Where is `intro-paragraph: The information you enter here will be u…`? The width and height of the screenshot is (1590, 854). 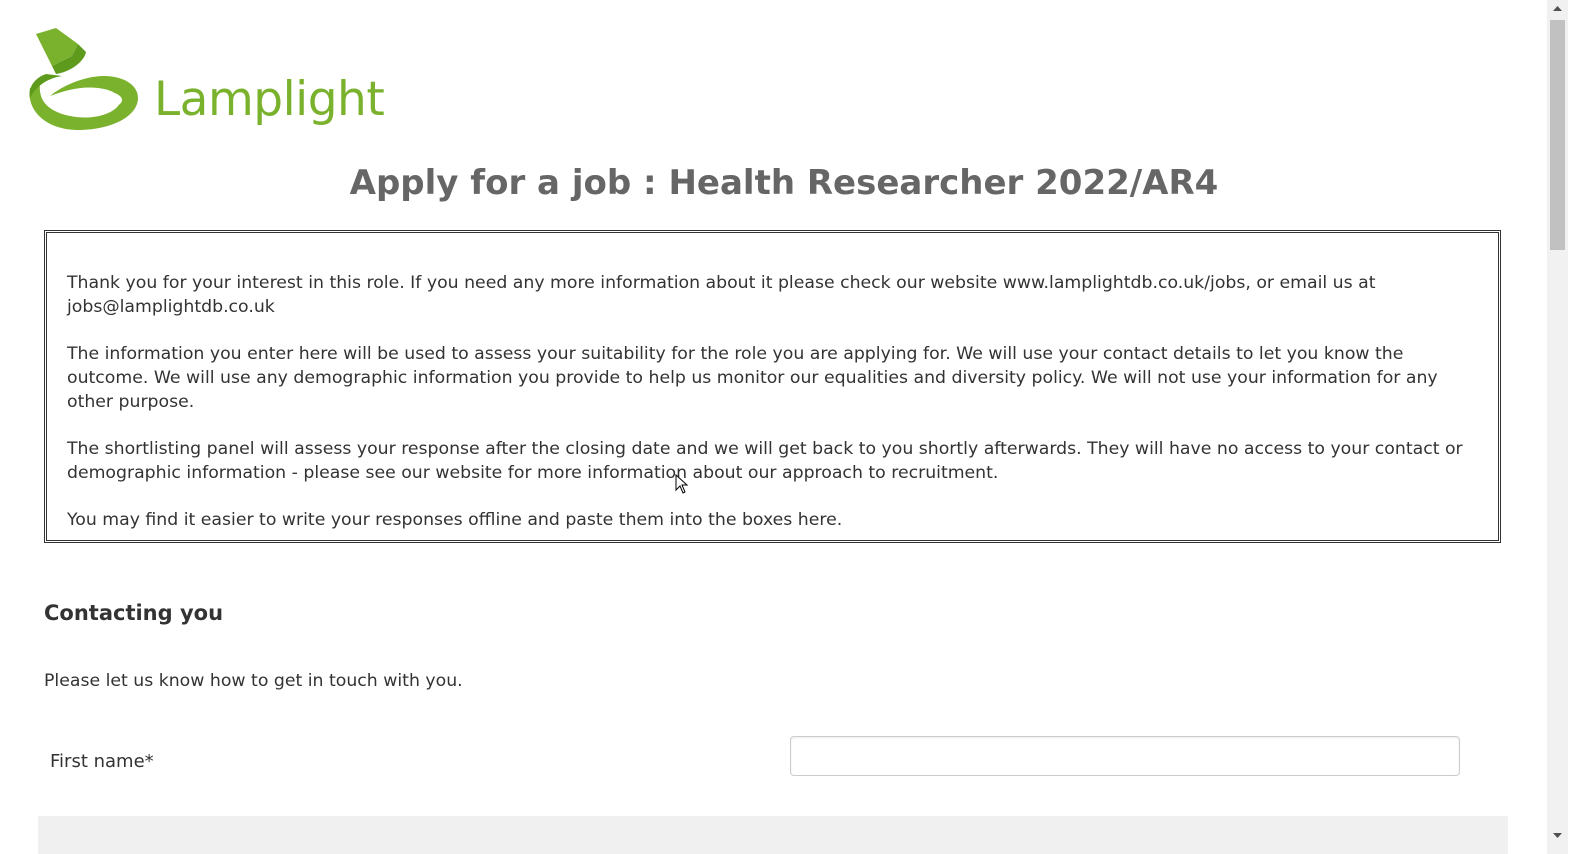 intro-paragraph: The information you enter here will be u… is located at coordinates (752, 378).